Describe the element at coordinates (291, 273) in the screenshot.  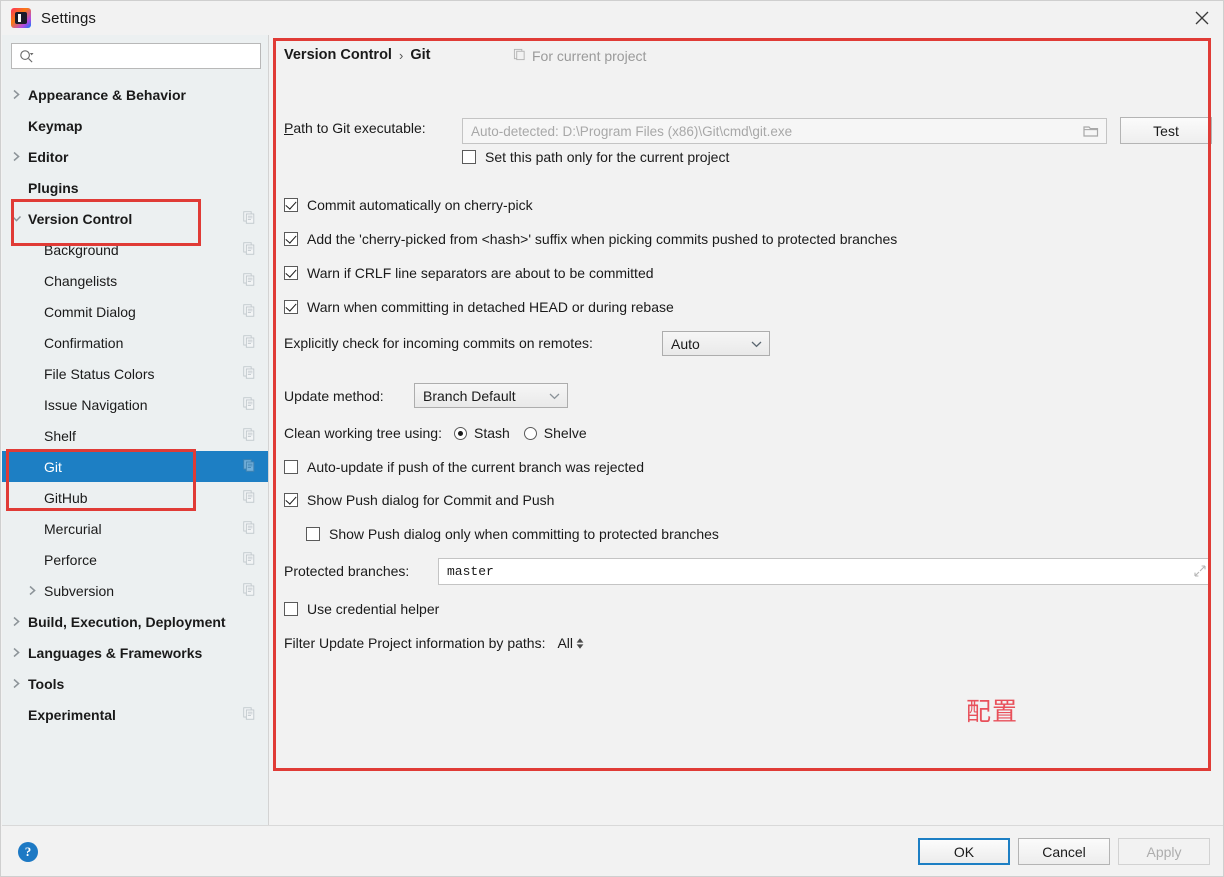
I see `warn-crlf-checkbox` at that location.